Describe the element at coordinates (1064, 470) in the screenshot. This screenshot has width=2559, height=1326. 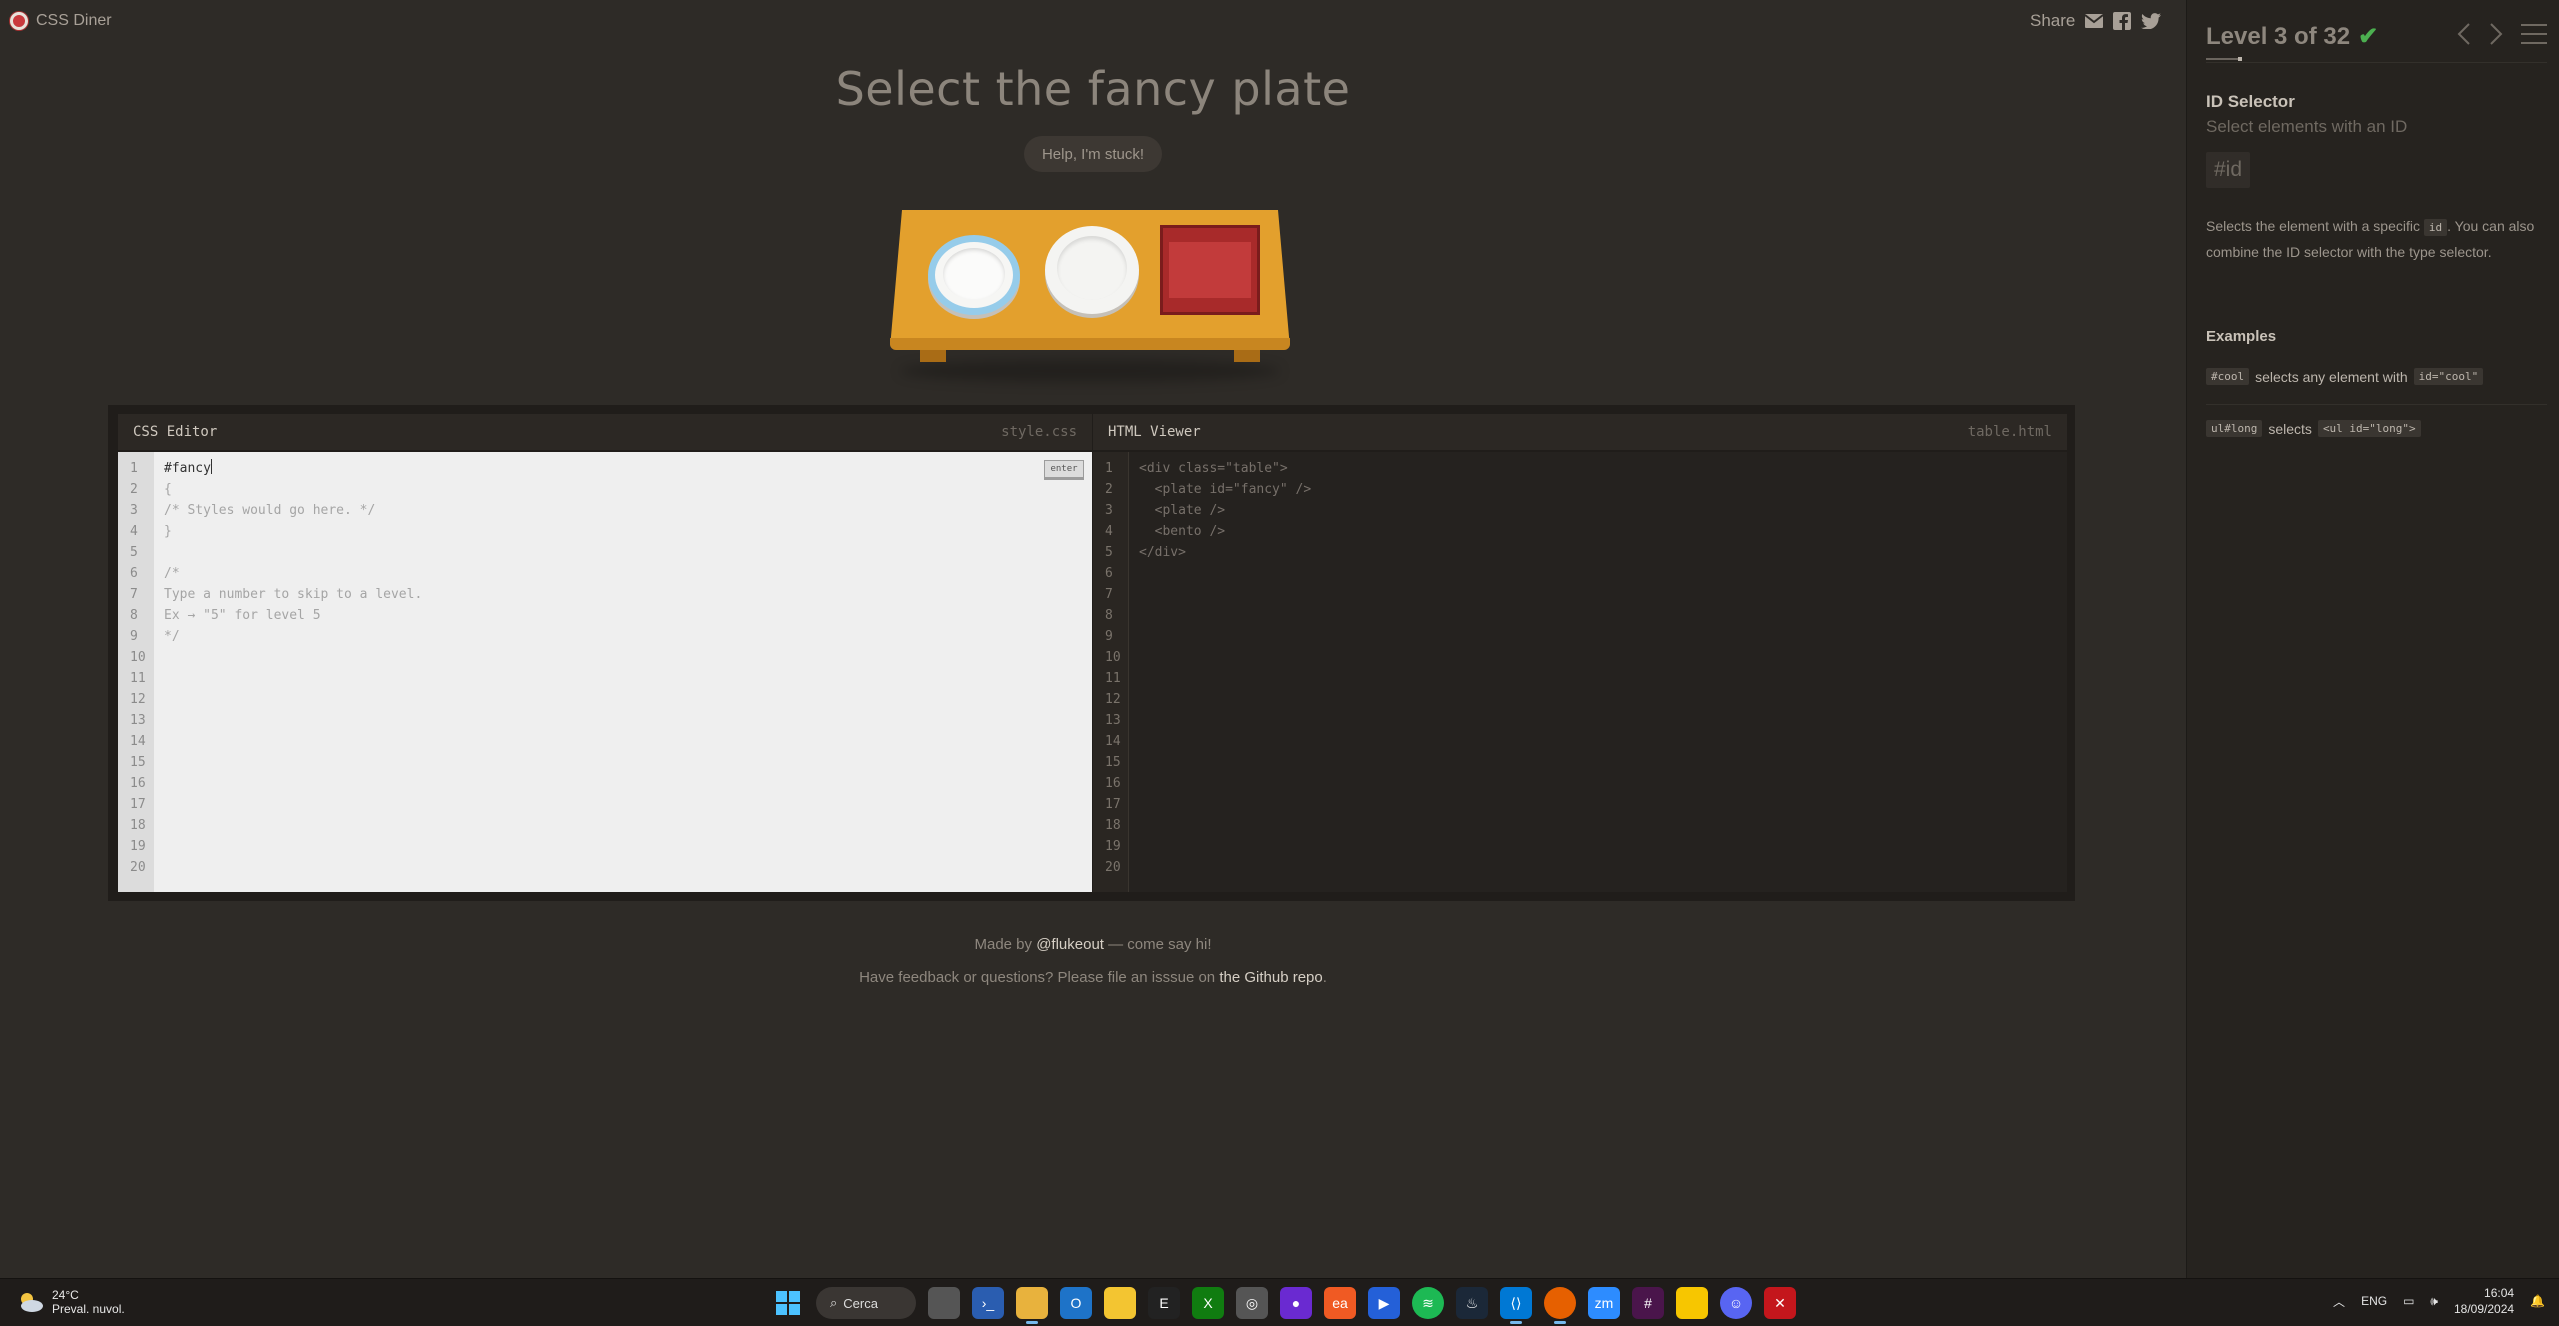
I see `enter-button: enter` at that location.